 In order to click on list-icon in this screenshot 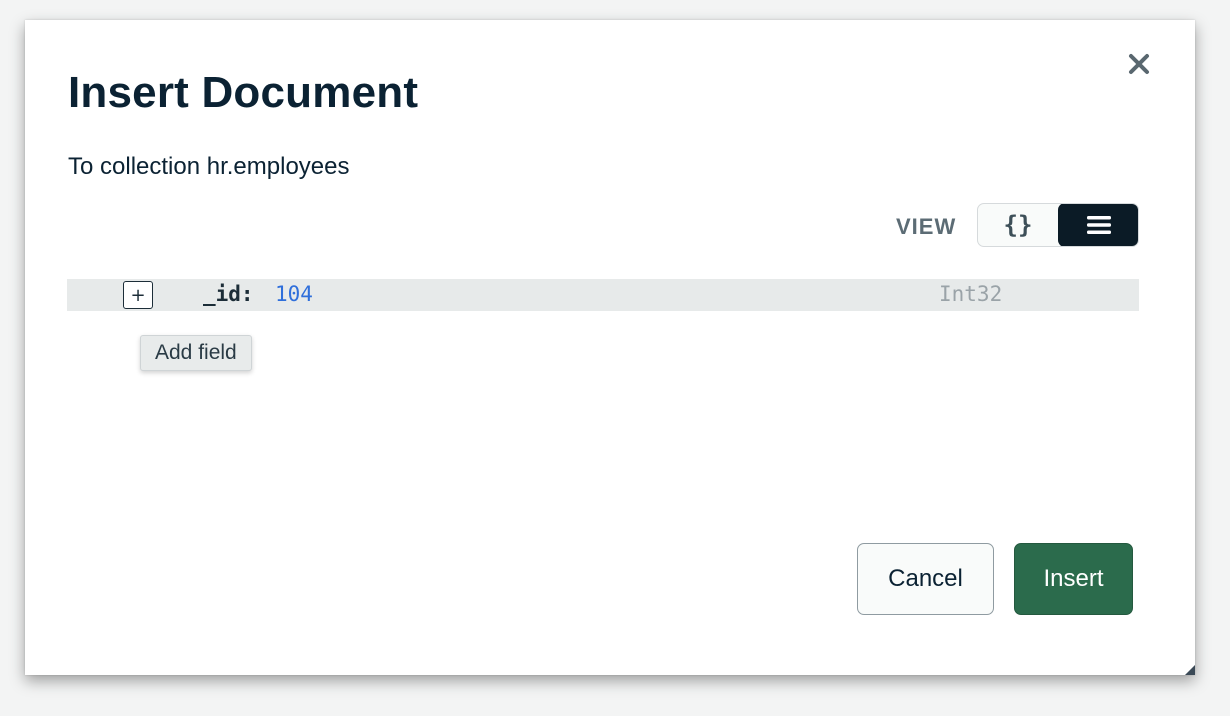, I will do `click(1098, 225)`.